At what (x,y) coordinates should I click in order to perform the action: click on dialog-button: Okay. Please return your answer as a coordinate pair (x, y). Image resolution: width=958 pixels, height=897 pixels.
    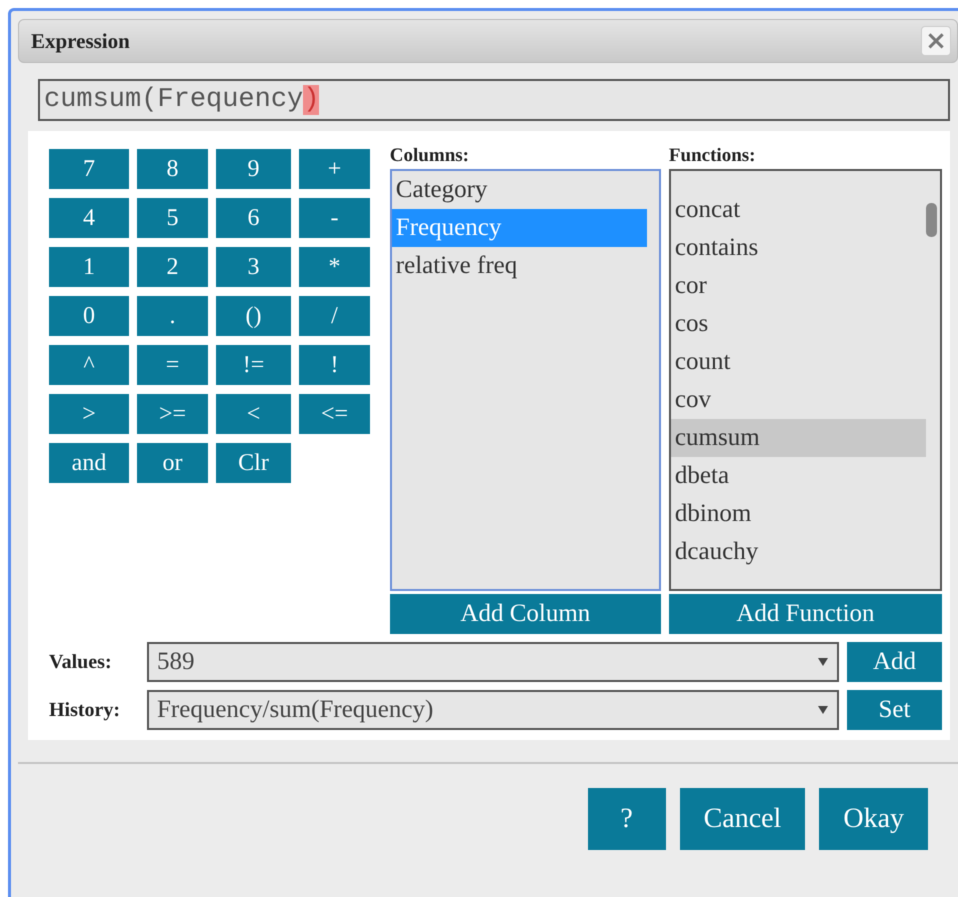
    Looking at the image, I should click on (873, 819).